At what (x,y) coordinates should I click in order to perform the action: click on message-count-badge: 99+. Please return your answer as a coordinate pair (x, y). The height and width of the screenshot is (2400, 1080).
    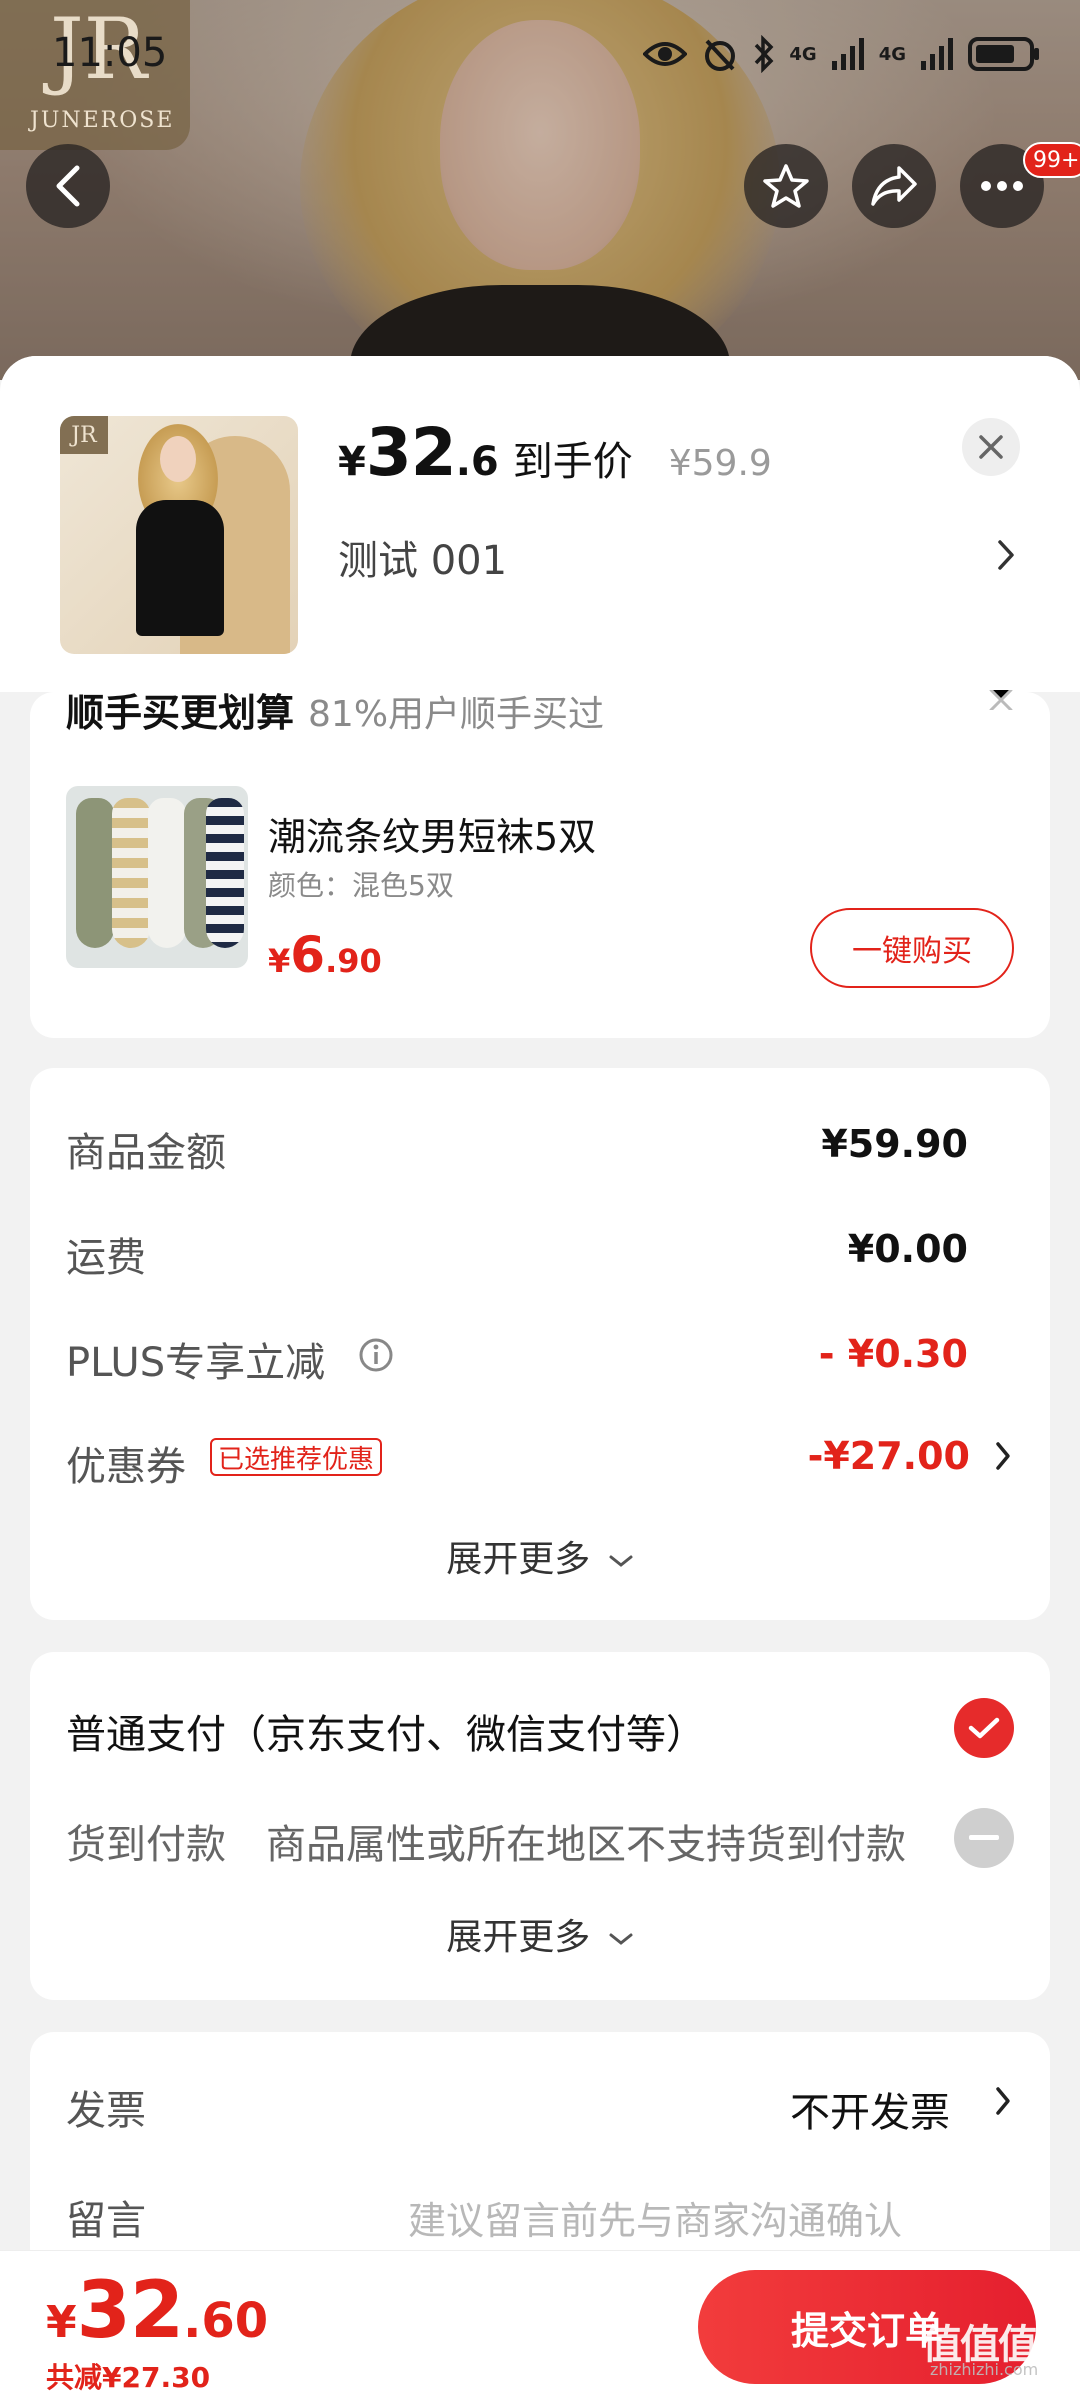
    Looking at the image, I should click on (1051, 160).